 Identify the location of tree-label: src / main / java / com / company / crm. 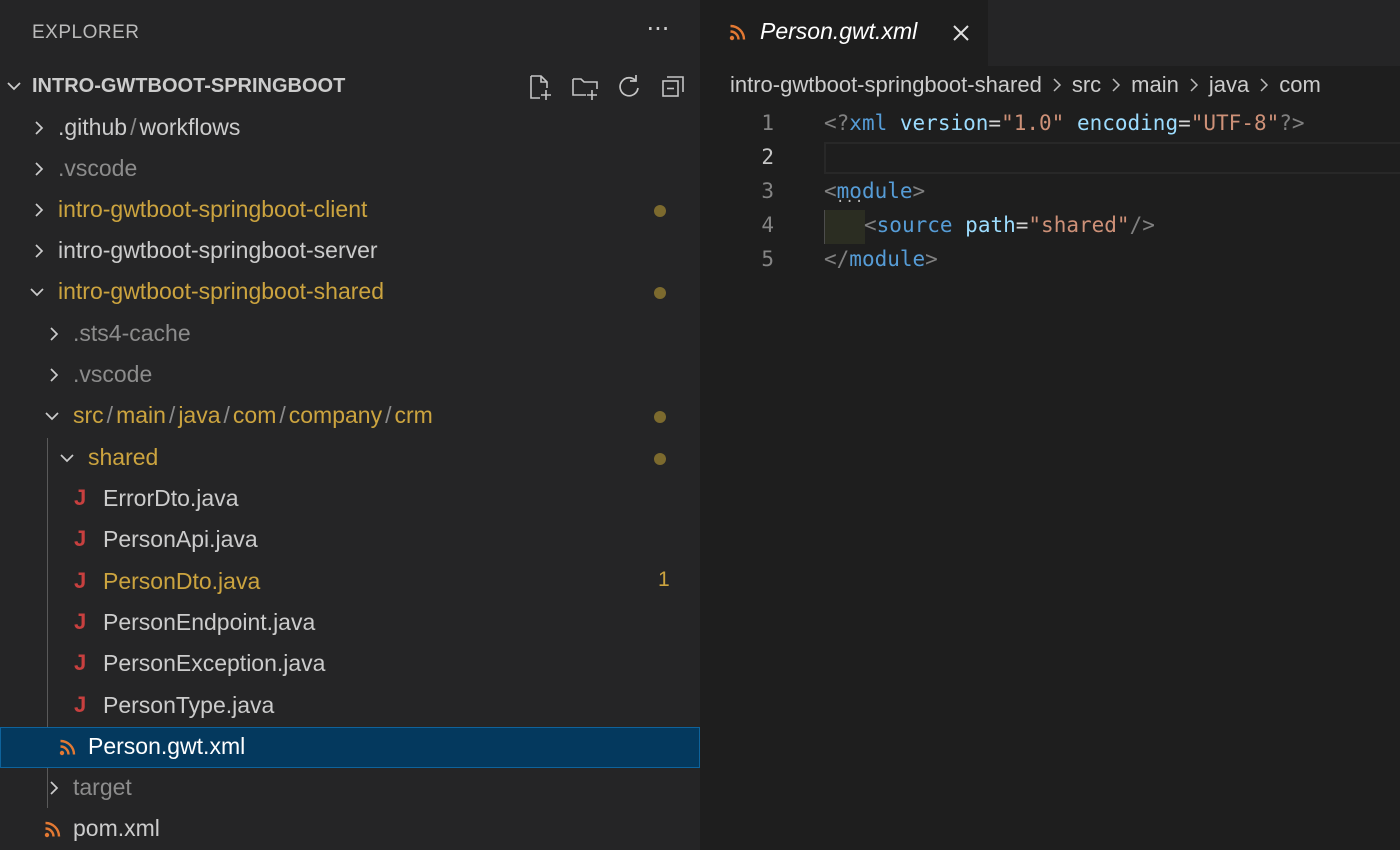
(253, 415).